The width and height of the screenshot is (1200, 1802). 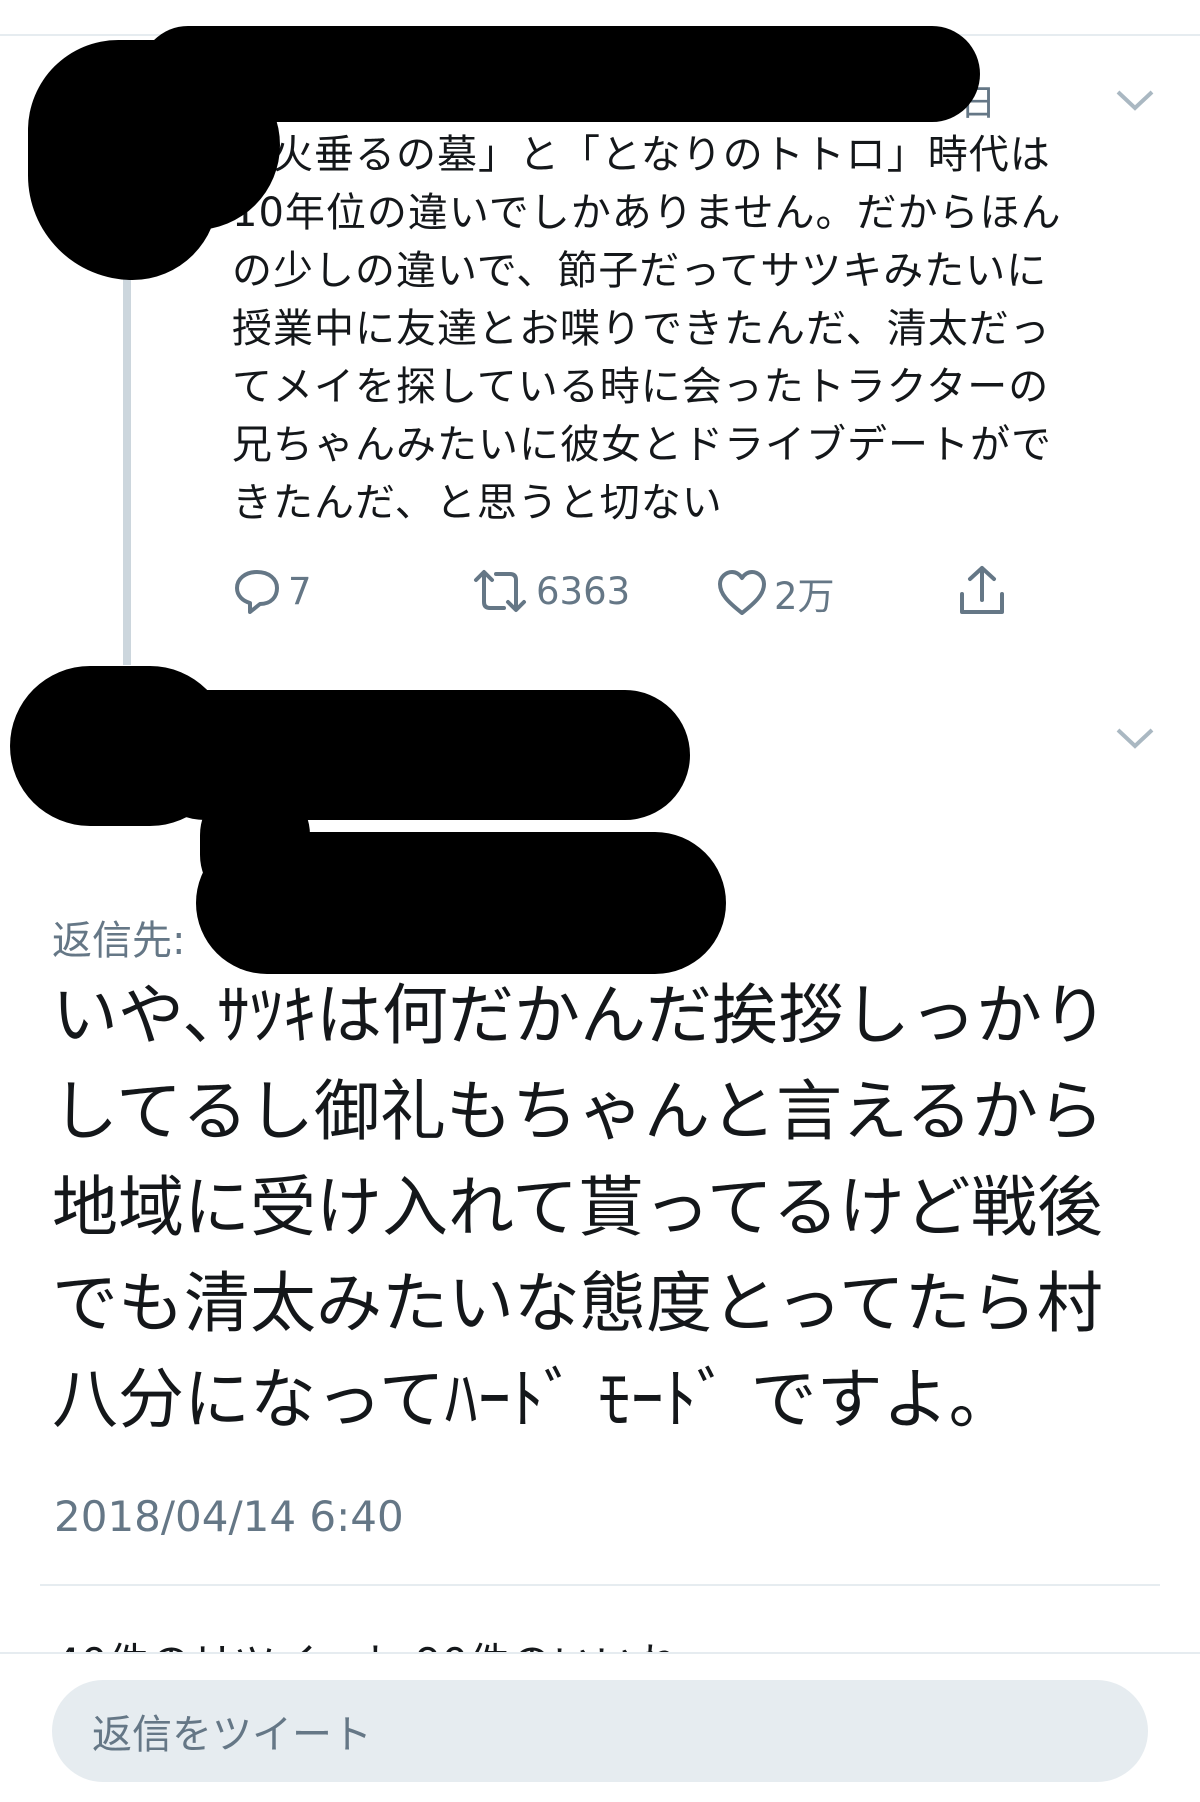 I want to click on reply-button: 7, so click(x=272, y=591).